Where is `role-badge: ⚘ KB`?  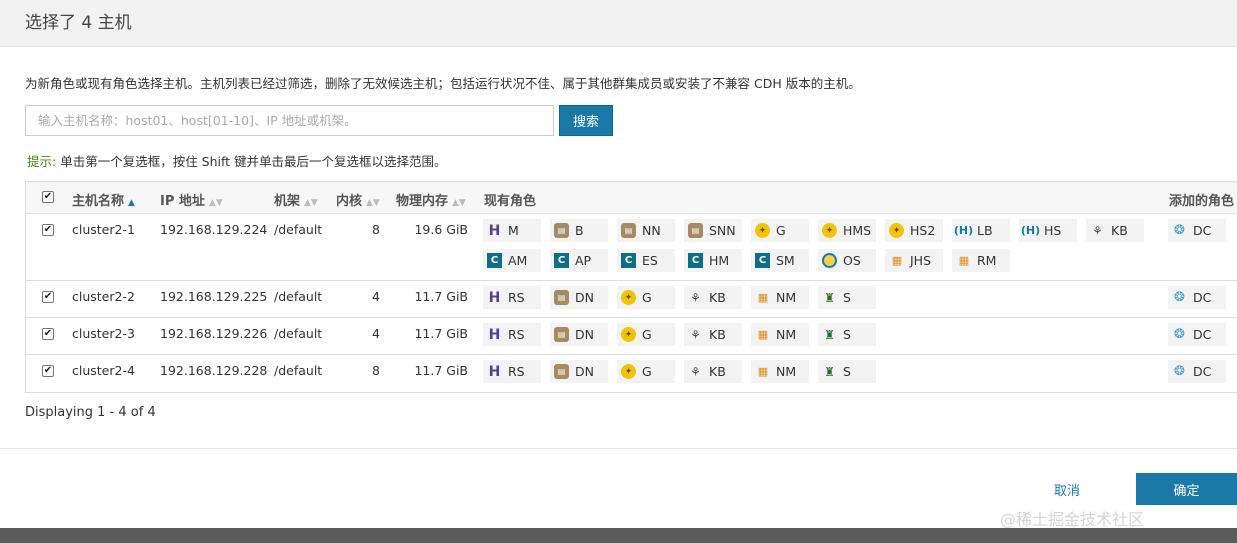
role-badge: ⚘ KB is located at coordinates (713, 371).